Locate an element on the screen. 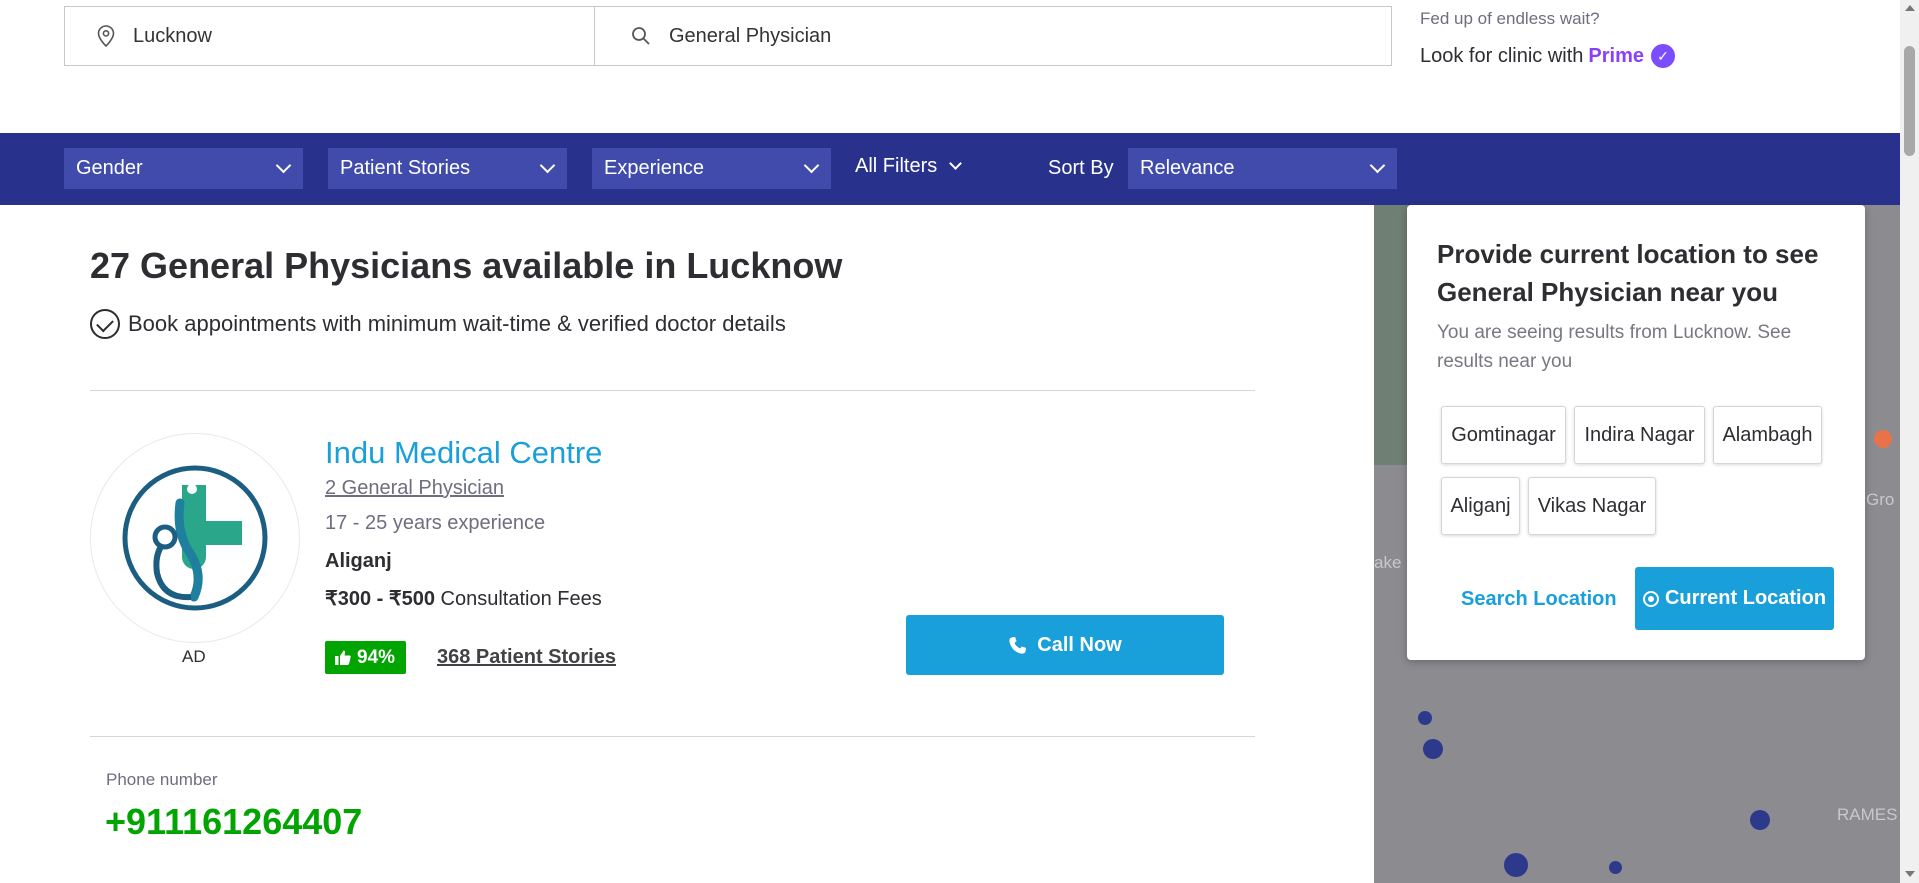 This screenshot has height=883, width=1919. rating-badge: 94% is located at coordinates (366, 657).